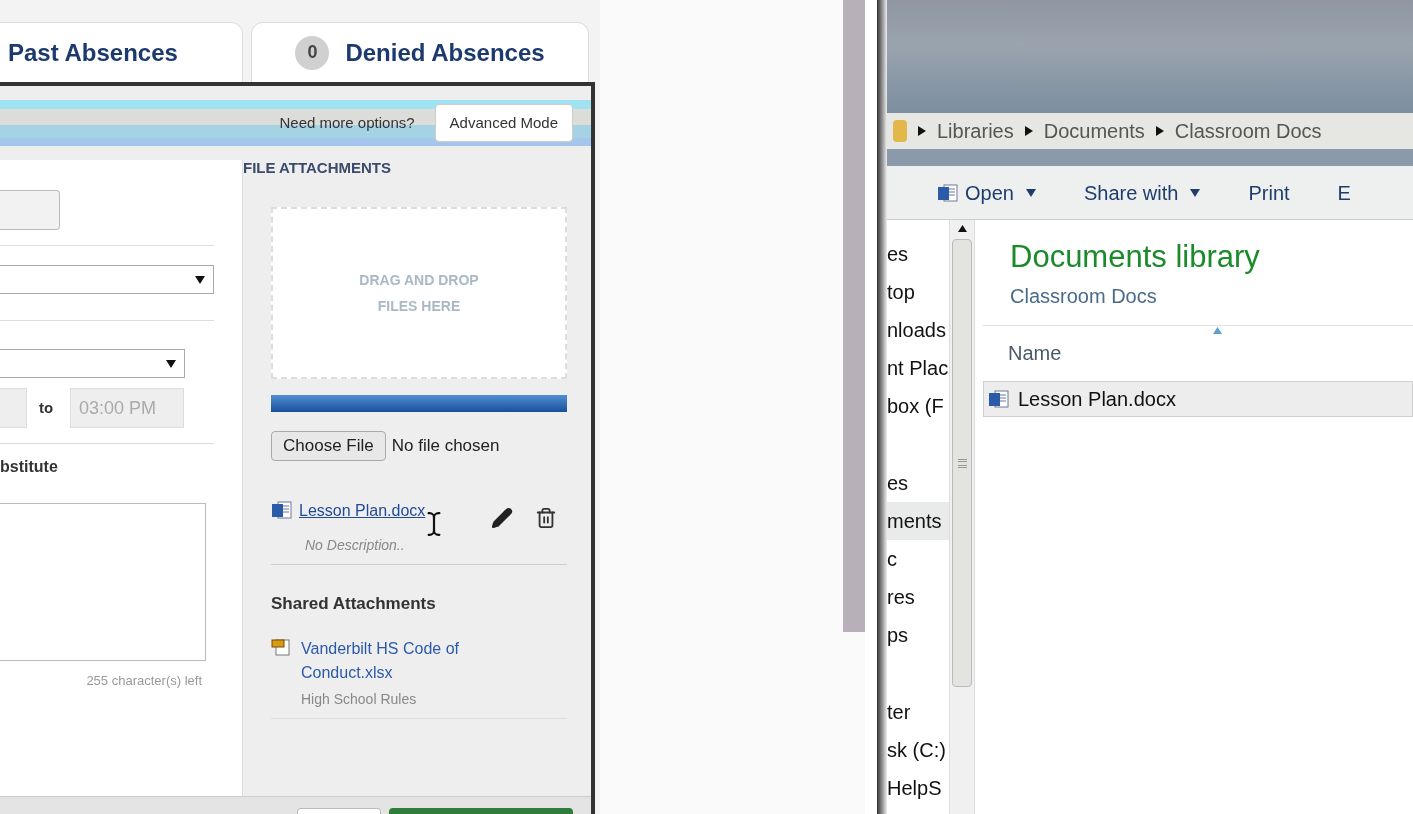 The height and width of the screenshot is (814, 1413). I want to click on nav-item: c, so click(918, 559).